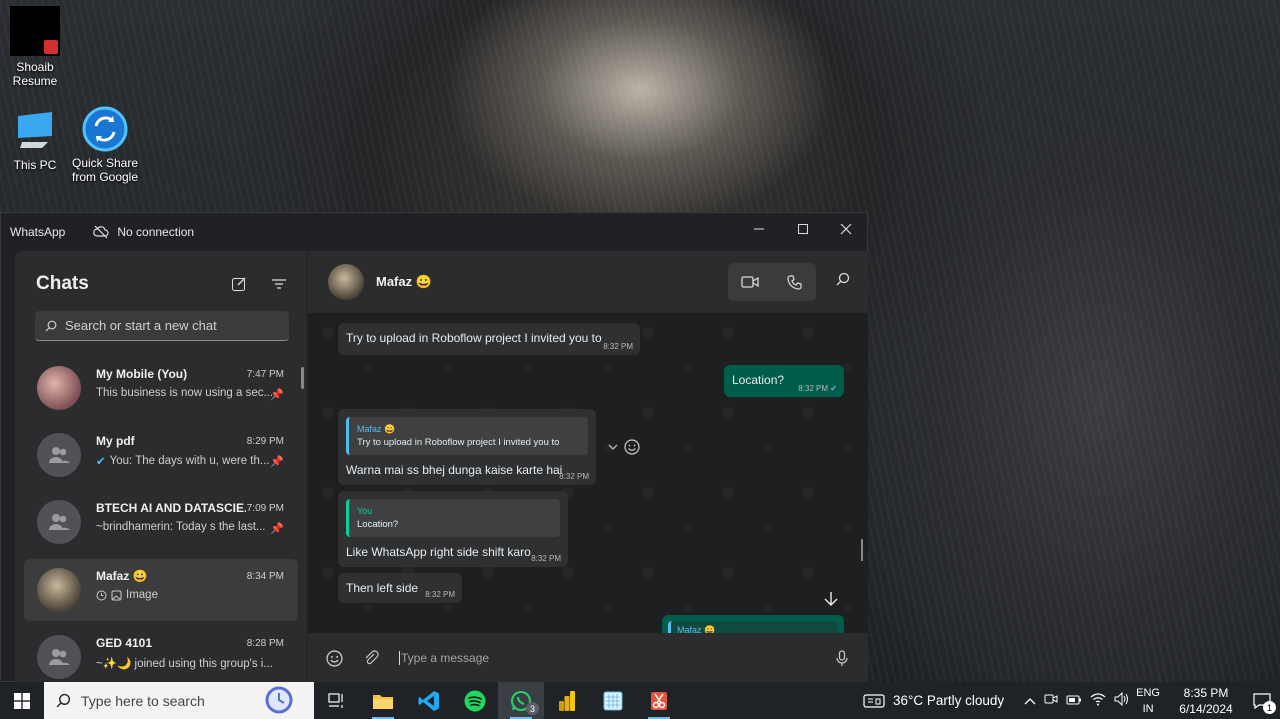 This screenshot has height=719, width=1280. I want to click on connection-status-text: No connection, so click(156, 232).